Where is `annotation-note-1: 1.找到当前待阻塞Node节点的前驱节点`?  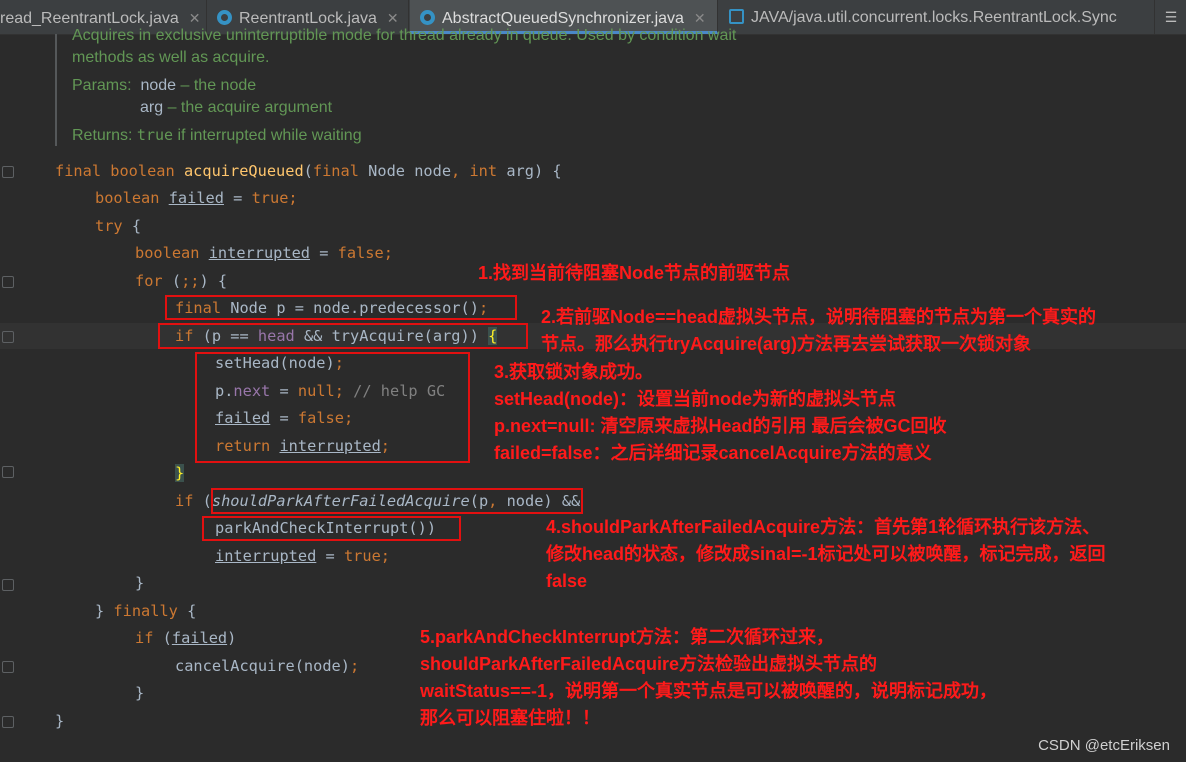
annotation-note-1: 1.找到当前待阻塞Node节点的前驱节点 is located at coordinates (634, 273).